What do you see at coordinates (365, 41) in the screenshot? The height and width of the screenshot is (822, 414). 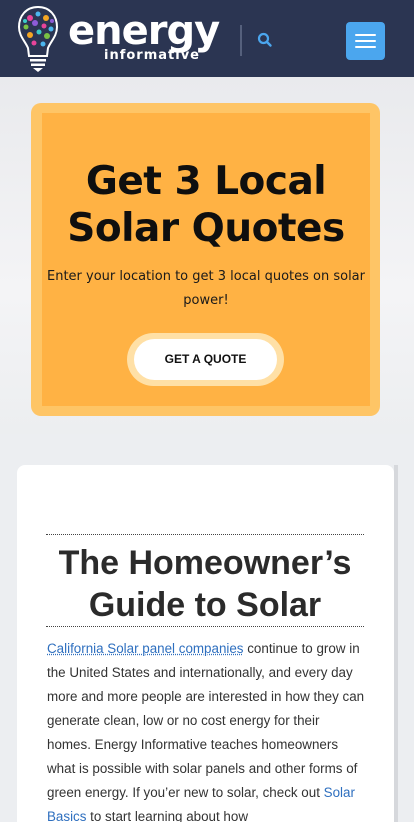 I see `menu-button` at bounding box center [365, 41].